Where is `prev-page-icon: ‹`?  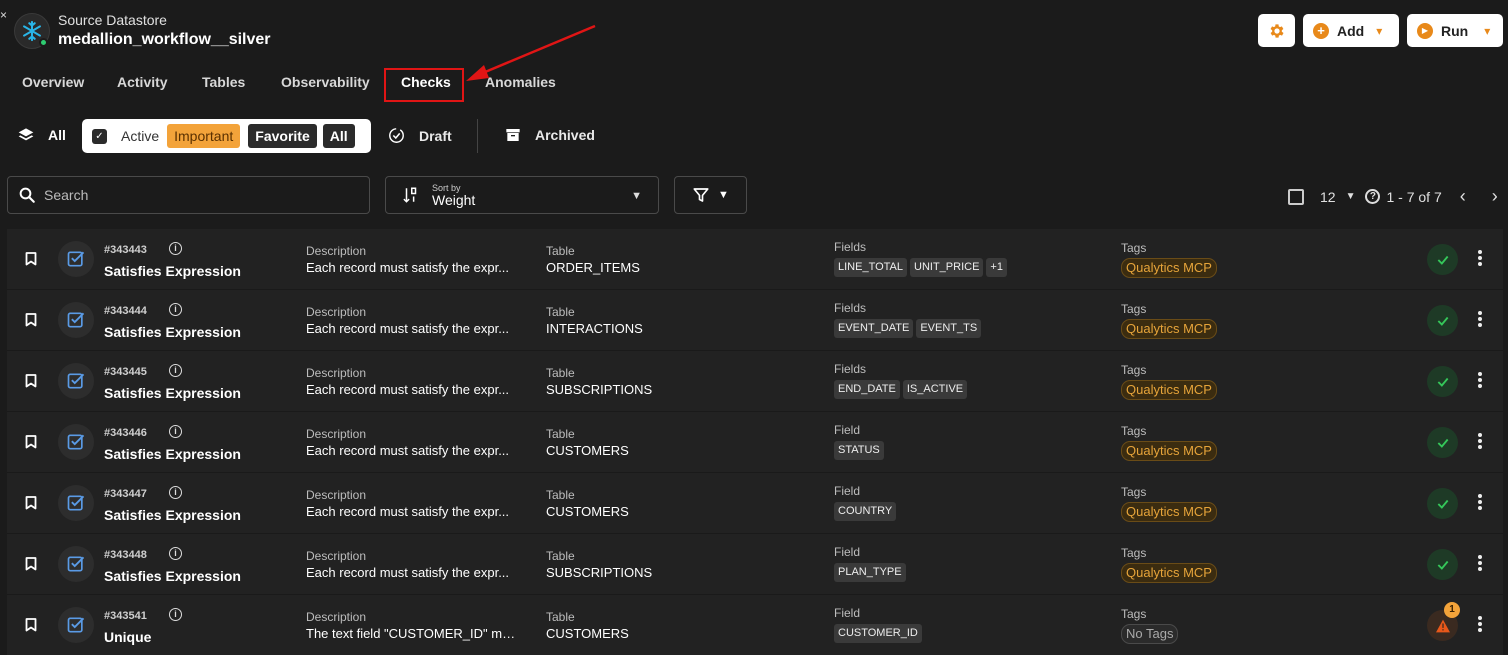 prev-page-icon: ‹ is located at coordinates (1463, 196).